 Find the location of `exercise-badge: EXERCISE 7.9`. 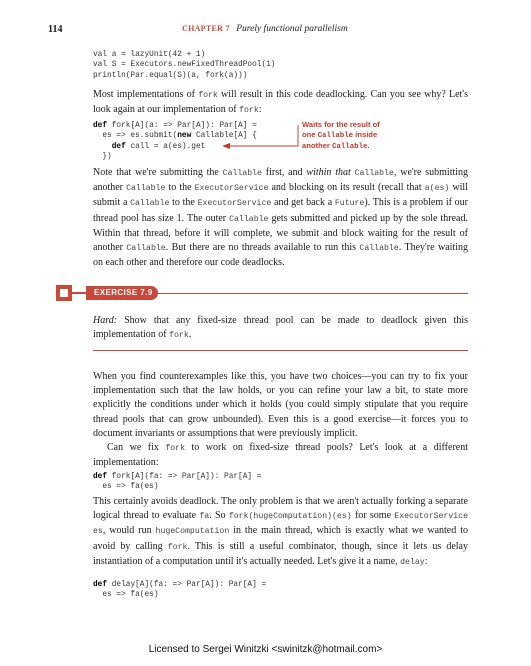

exercise-badge: EXERCISE 7.9 is located at coordinates (122, 293).